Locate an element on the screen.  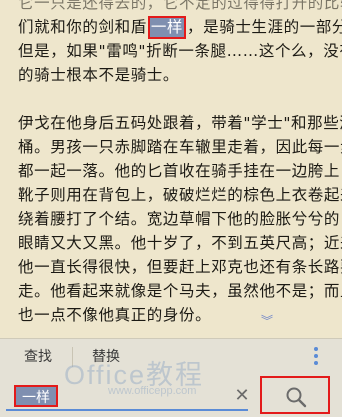
text-segment: 靴子则用在背包上，破破烂烂的棕色上衣卷起来 is located at coordinates (180, 195).